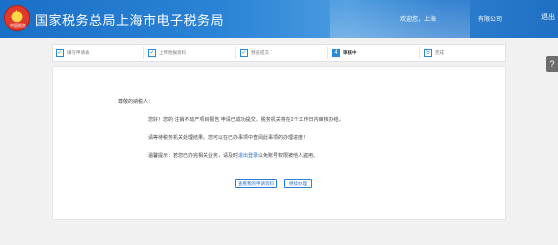  I want to click on tax-emblem-logo: ★ 中国税务, so click(17, 18).